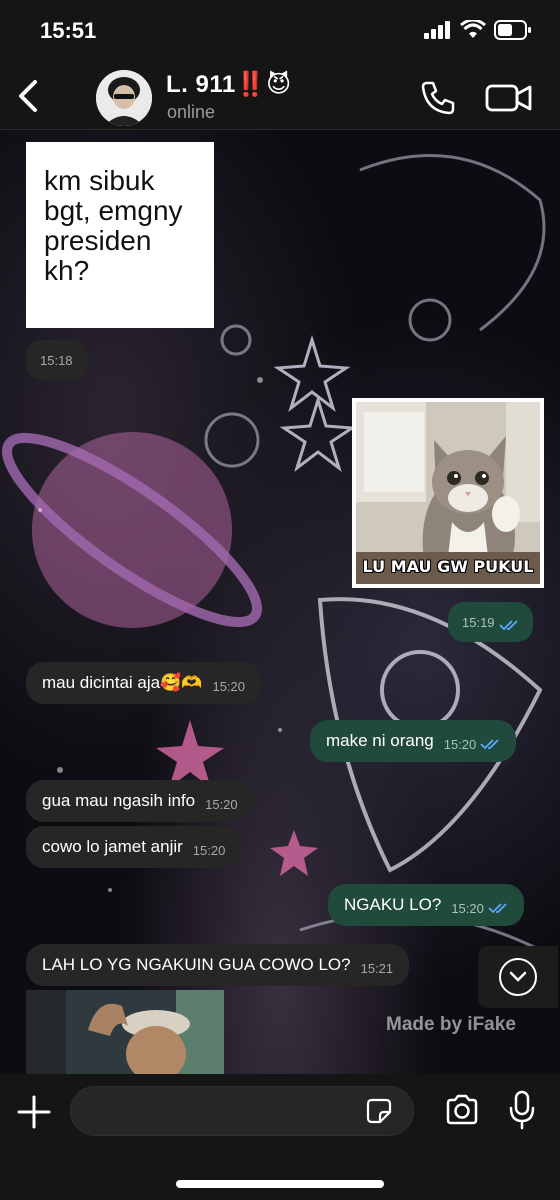  What do you see at coordinates (242, 1111) in the screenshot?
I see `message-input` at bounding box center [242, 1111].